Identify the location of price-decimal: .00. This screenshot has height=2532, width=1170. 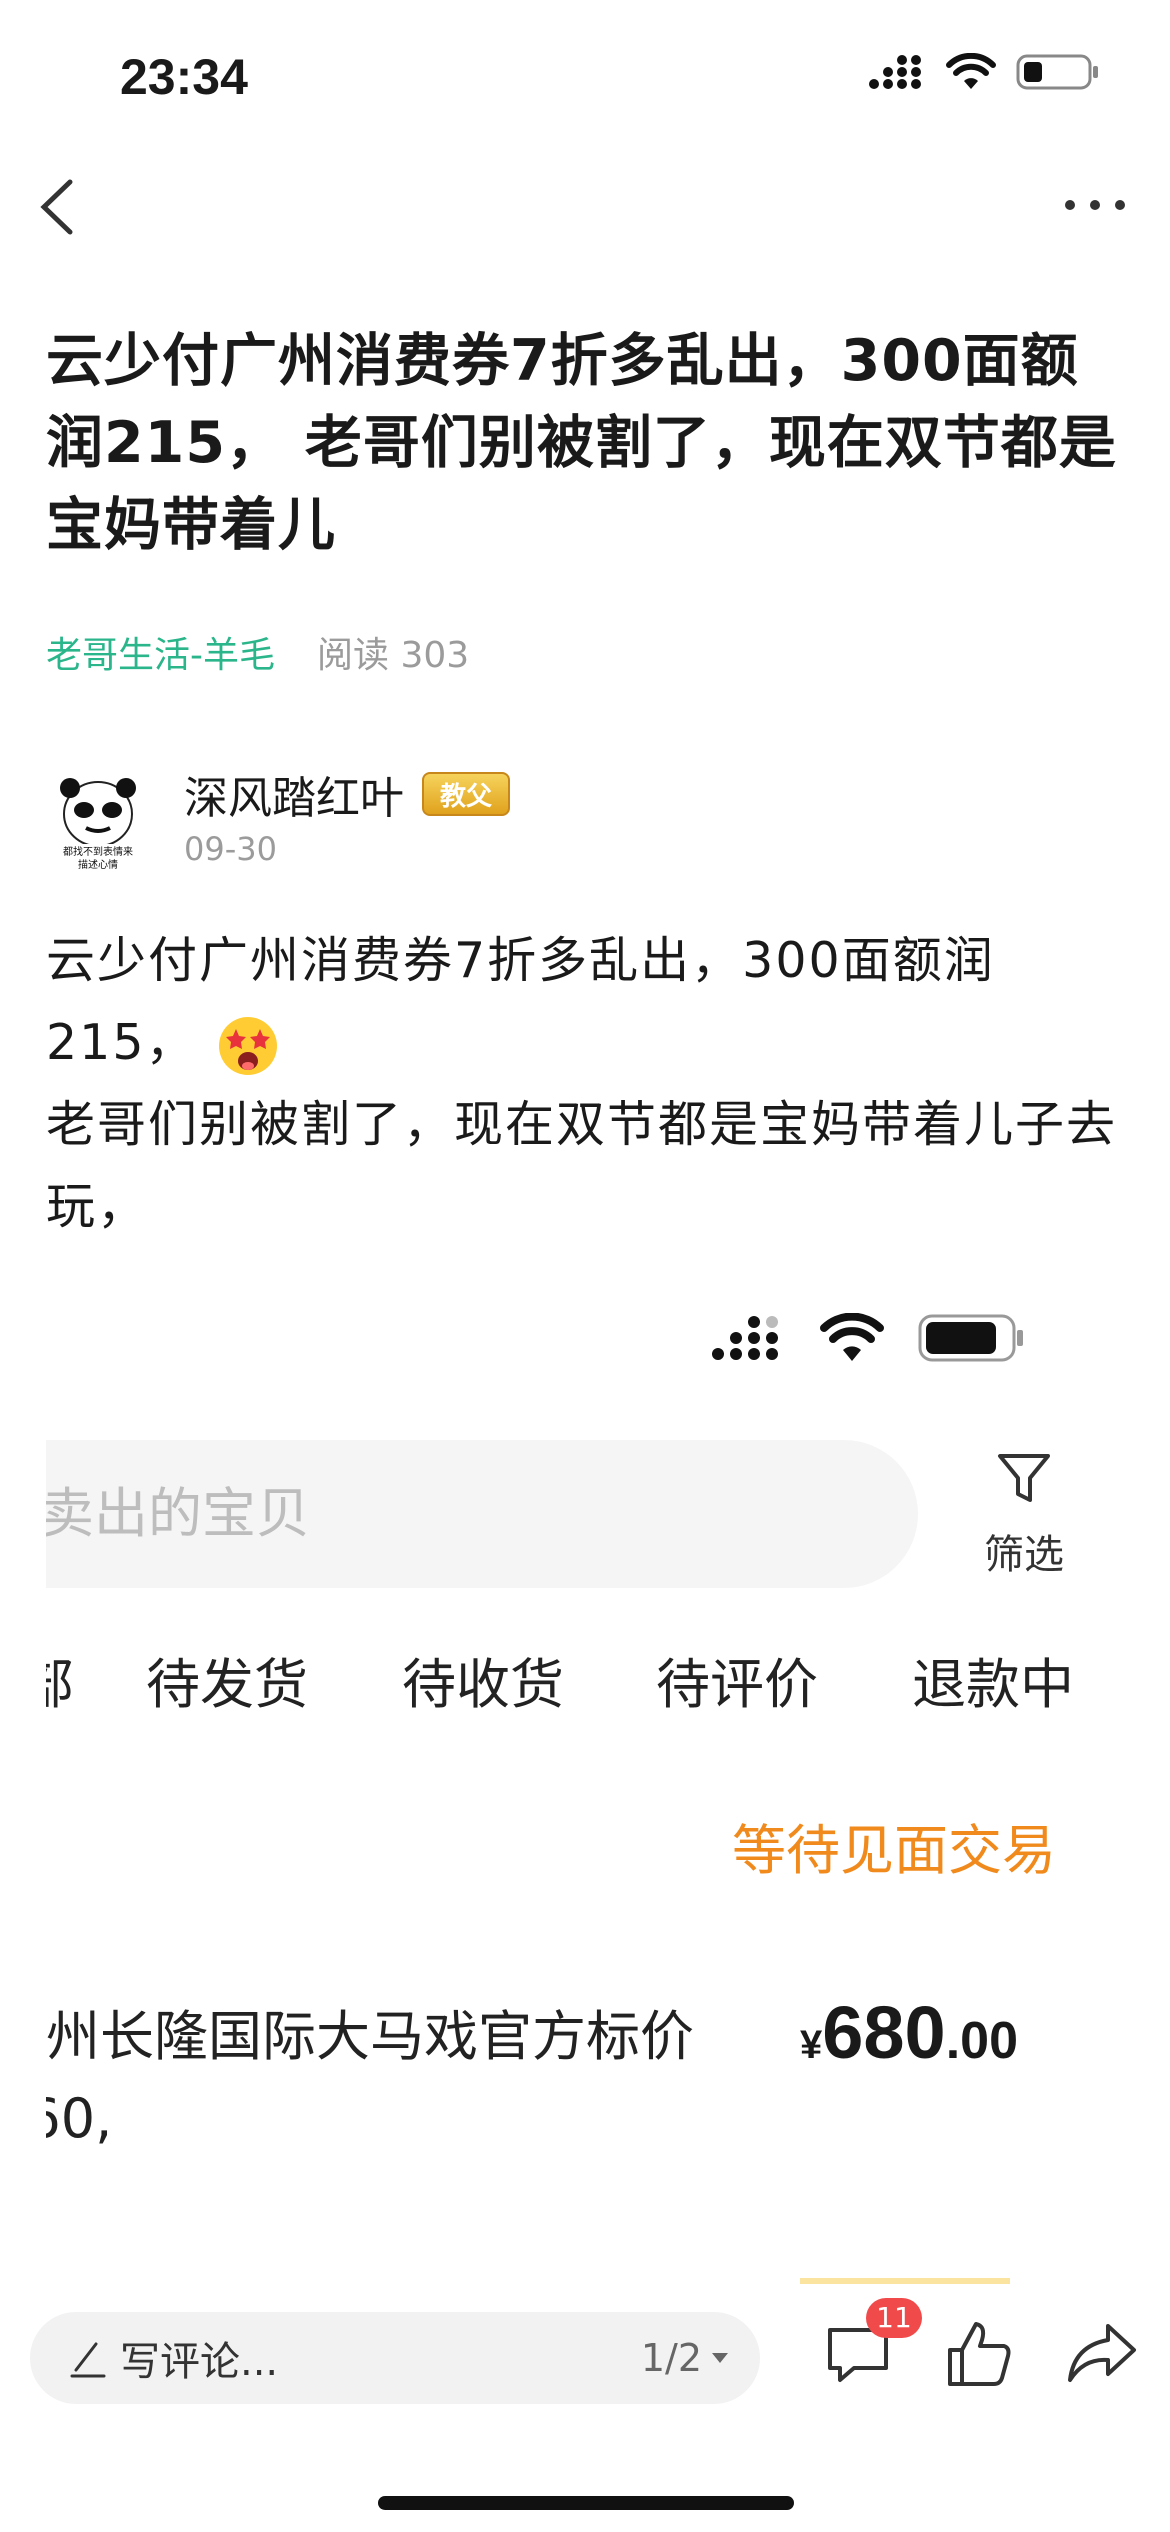
(982, 2041).